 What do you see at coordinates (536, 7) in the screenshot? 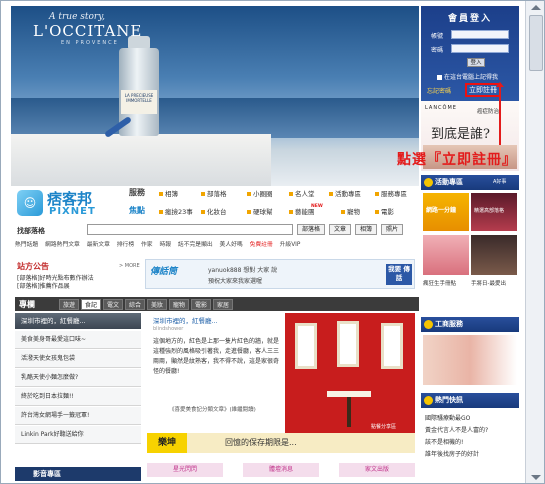
I see `scroll-up-icon` at bounding box center [536, 7].